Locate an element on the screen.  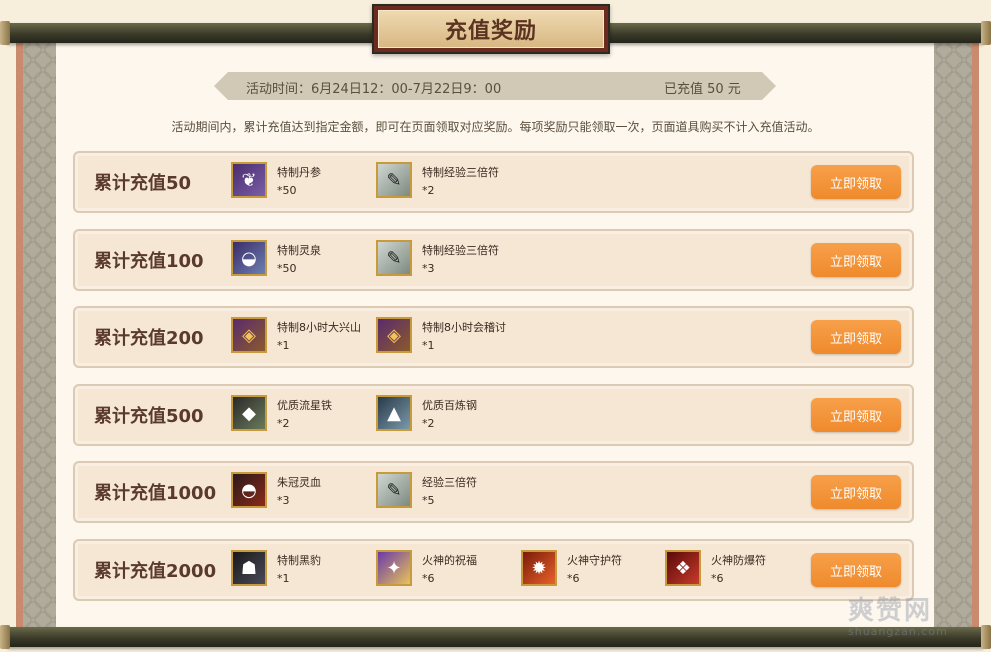
reward-item: ☗ 特制黑豹 *1 is located at coordinates (301, 570).